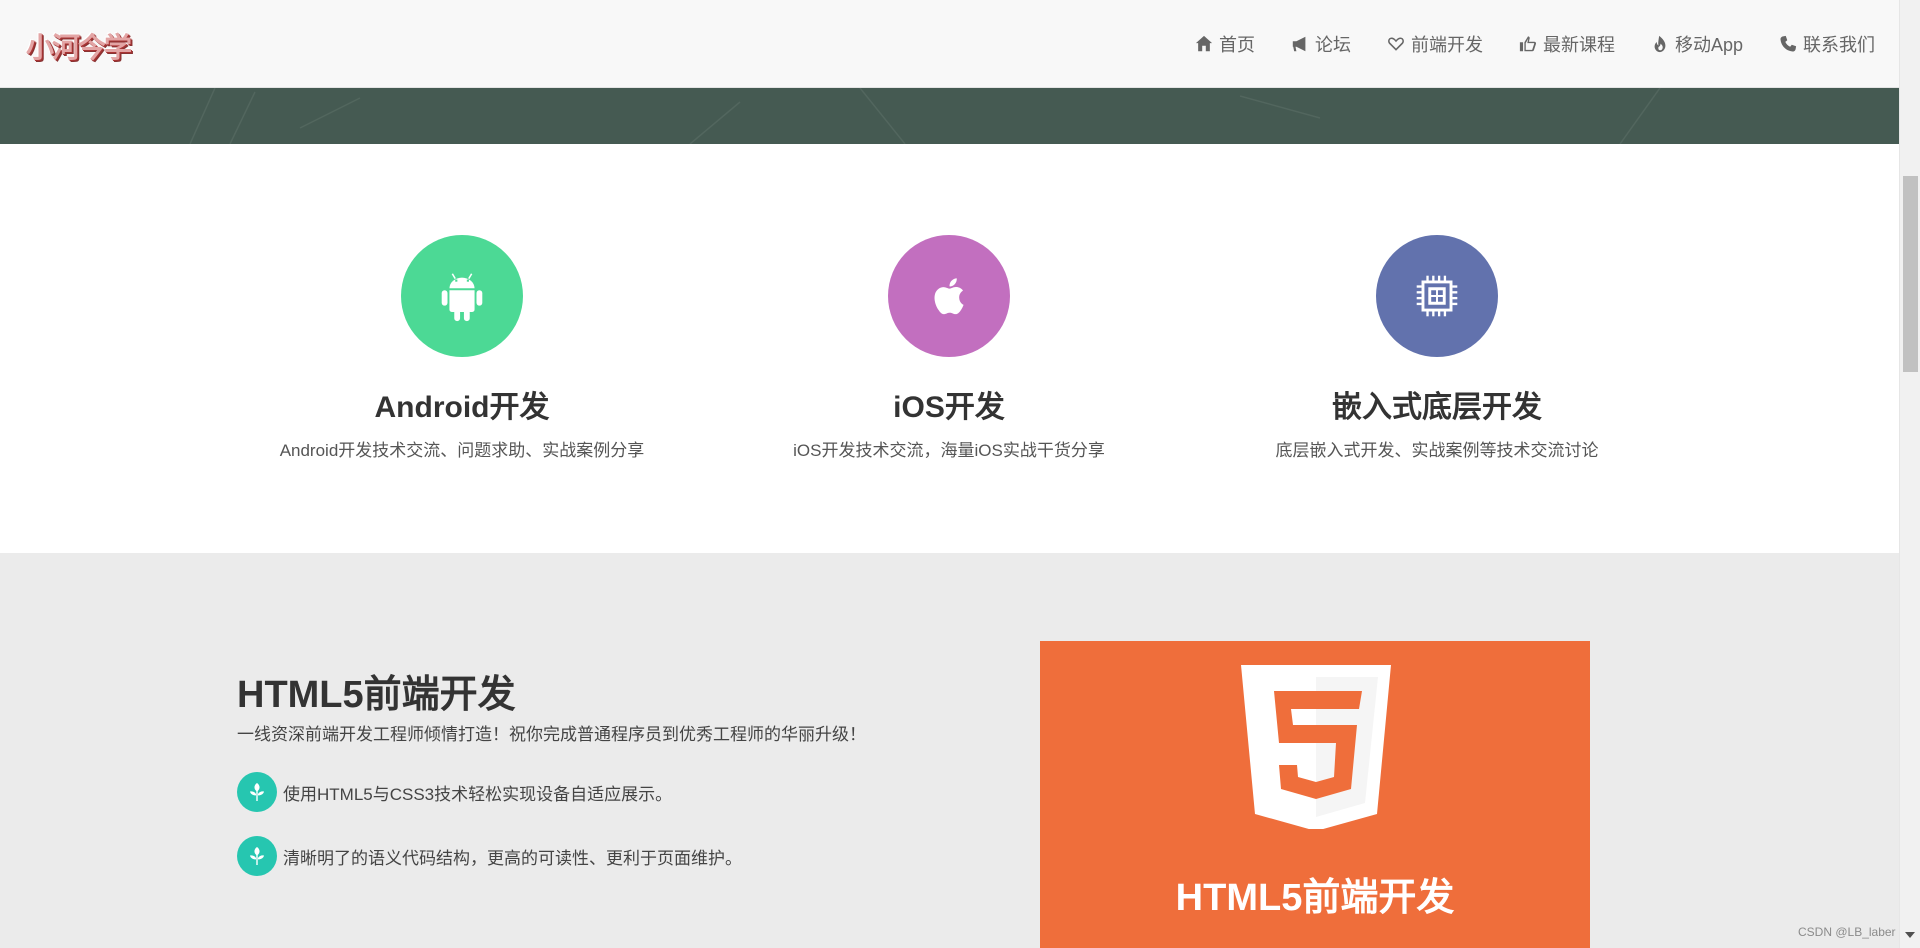 Image resolution: width=1920 pixels, height=948 pixels. Describe the element at coordinates (1437, 407) in the screenshot. I see `service-title: 嵌入式底层开发` at that location.